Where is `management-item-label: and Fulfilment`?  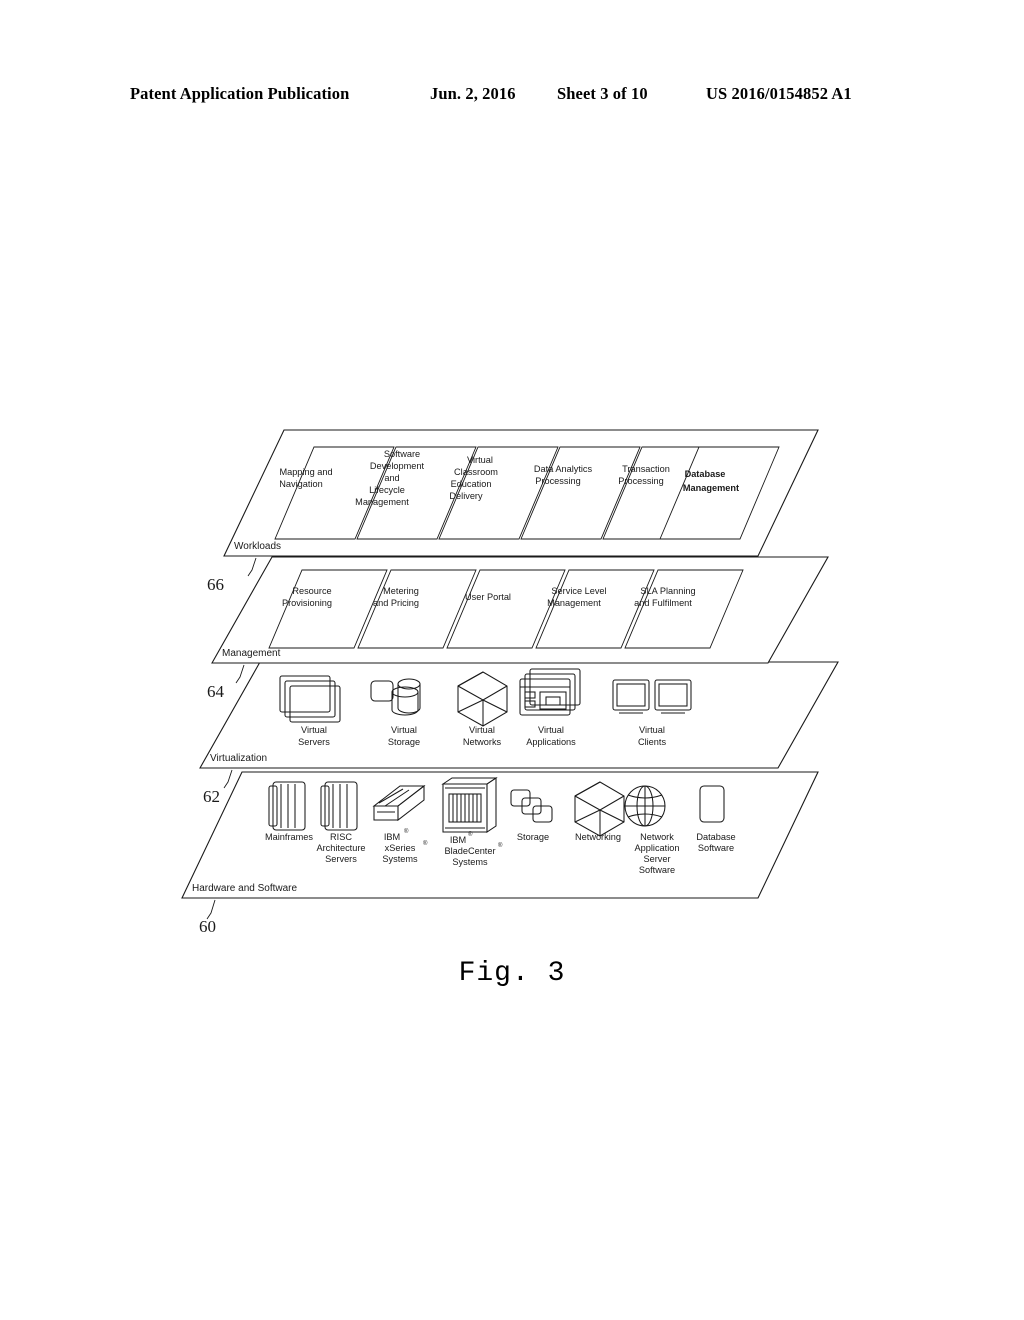 management-item-label: and Fulfilment is located at coordinates (663, 603).